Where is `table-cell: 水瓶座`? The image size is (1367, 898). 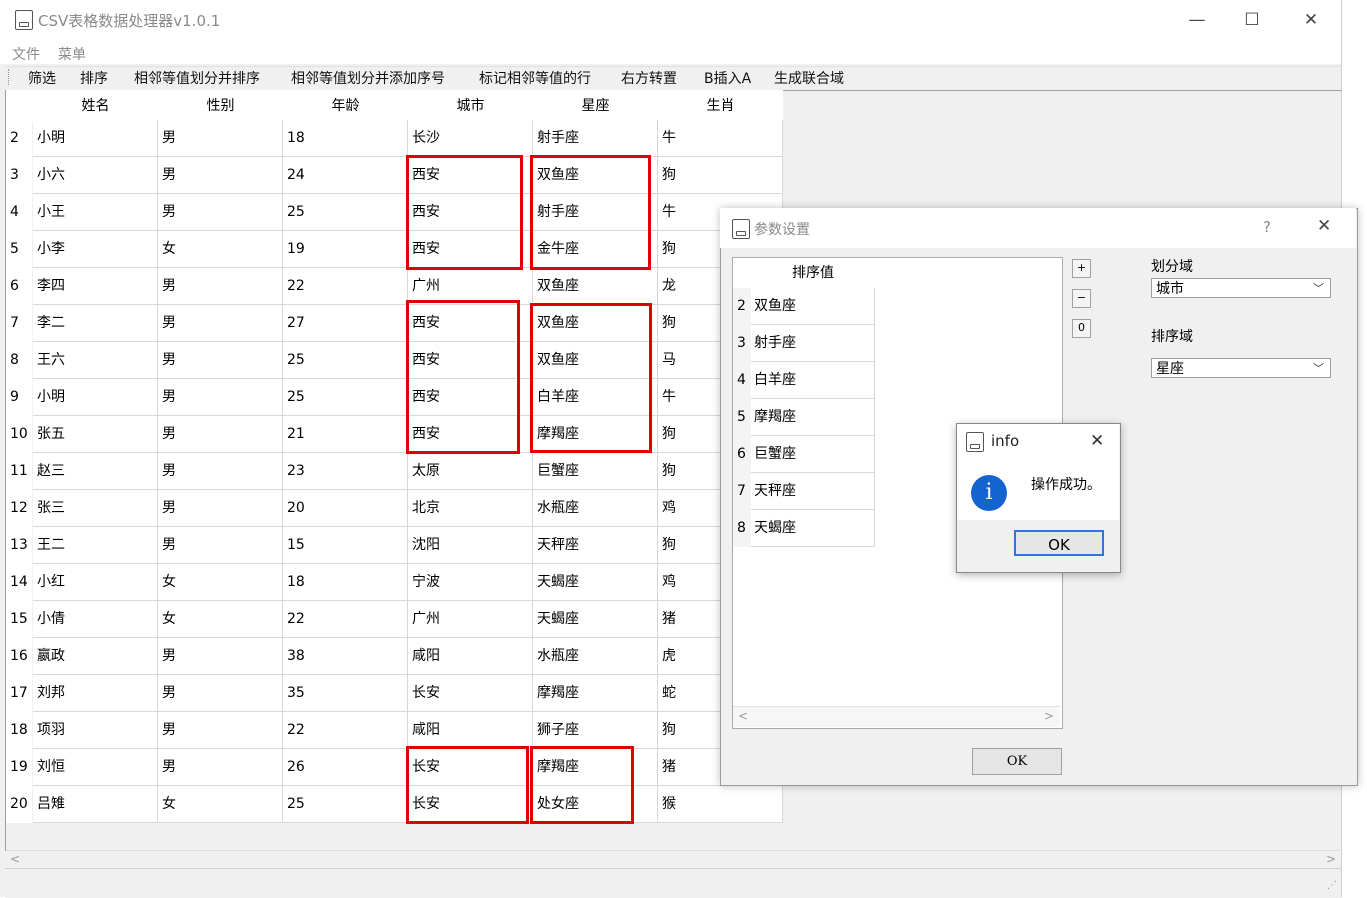 table-cell: 水瓶座 is located at coordinates (595, 508).